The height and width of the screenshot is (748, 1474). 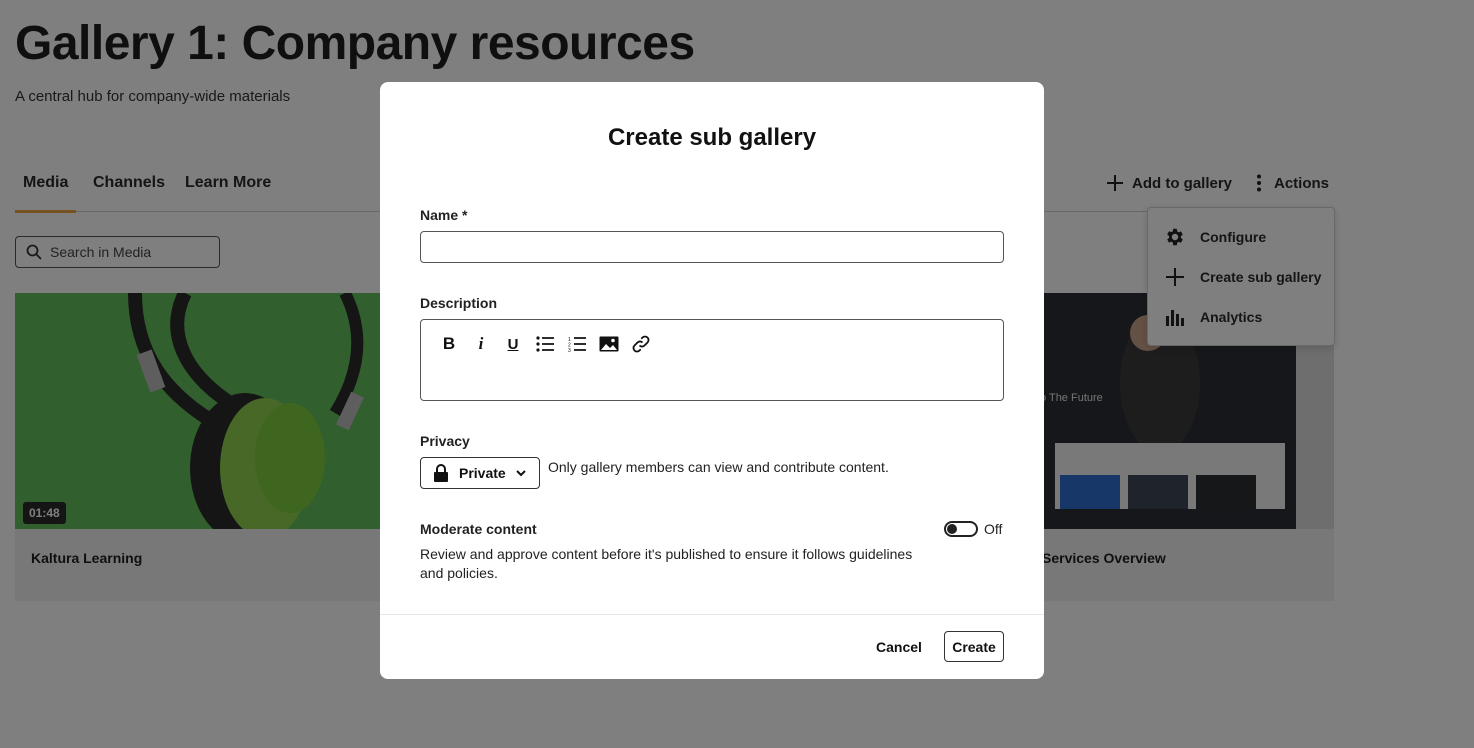 I want to click on privacy-select: Private, so click(x=480, y=473).